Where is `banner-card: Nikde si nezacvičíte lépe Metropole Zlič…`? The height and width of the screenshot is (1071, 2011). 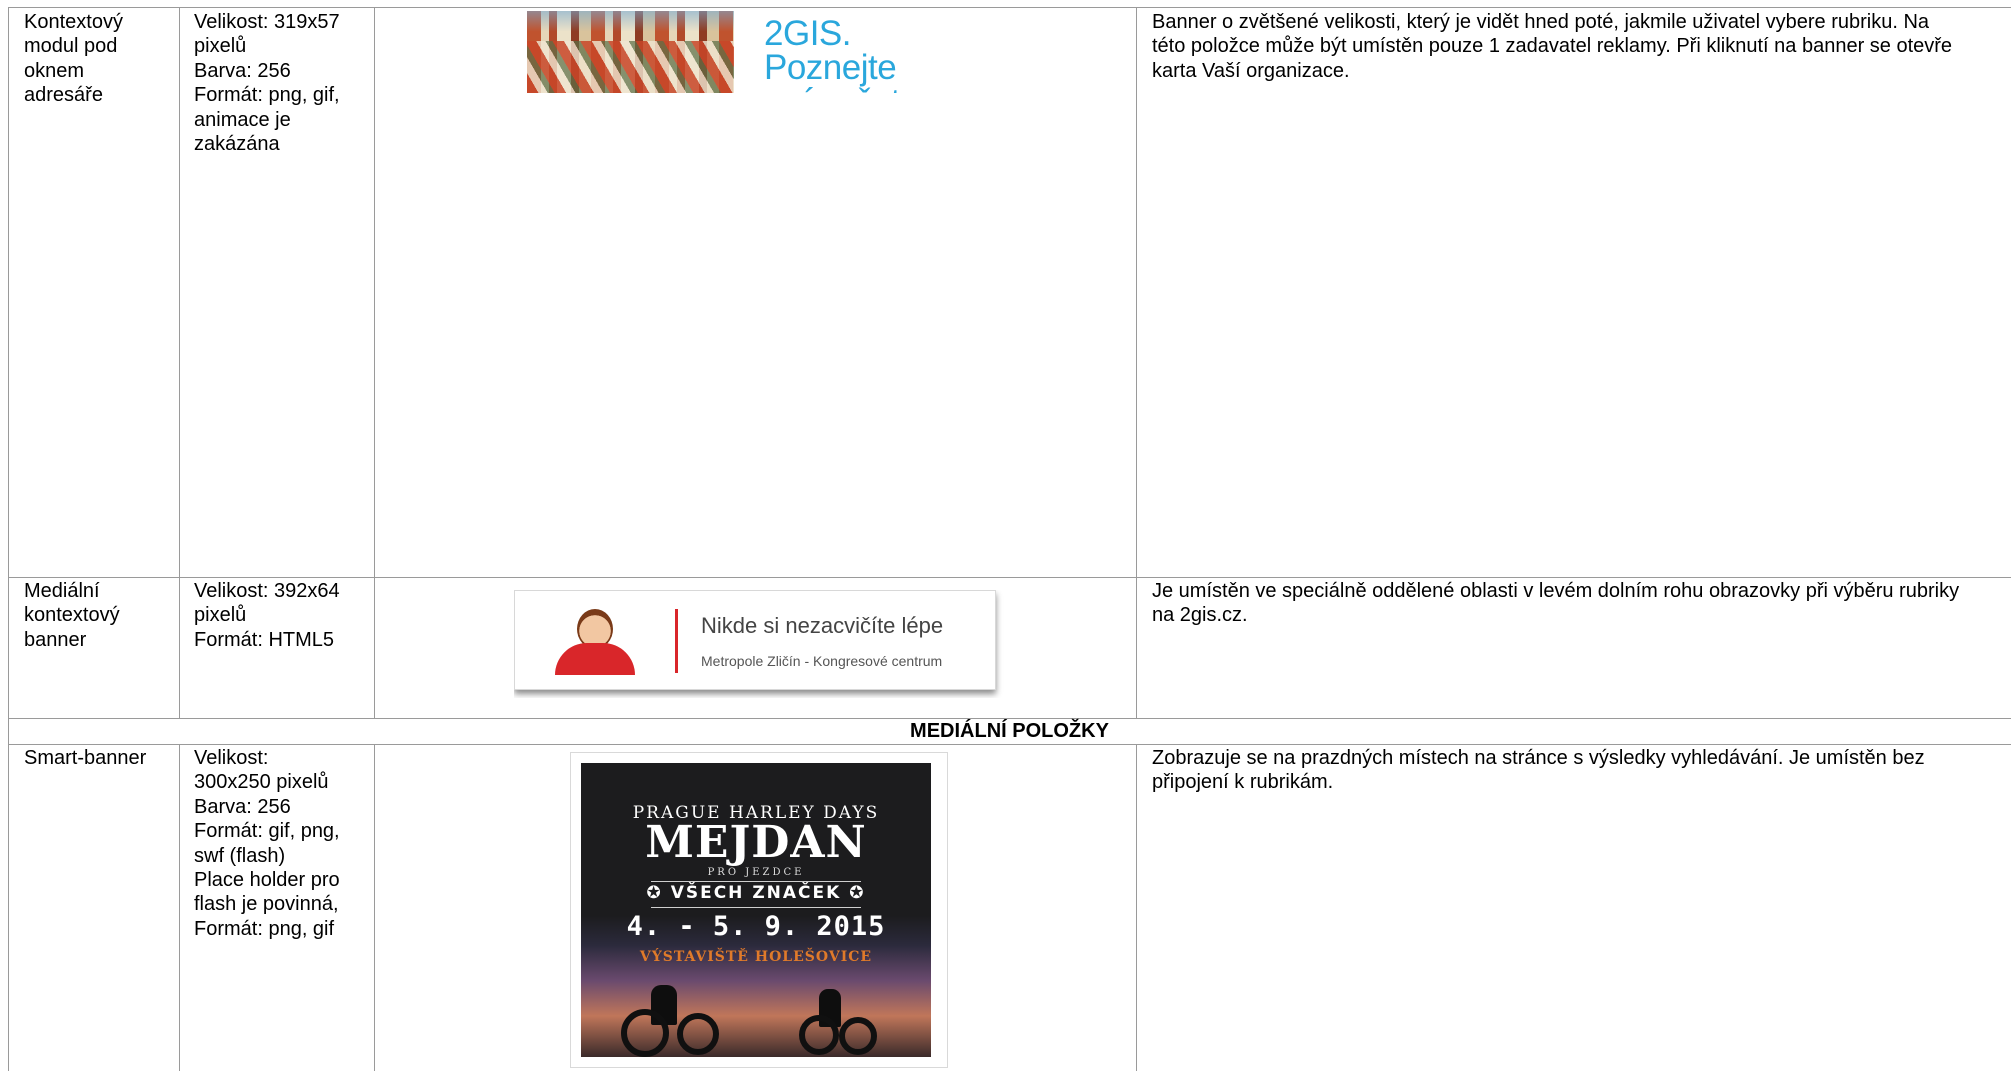
banner-card: Nikde si nezacvičíte lépe Metropole Zlič… is located at coordinates (755, 640).